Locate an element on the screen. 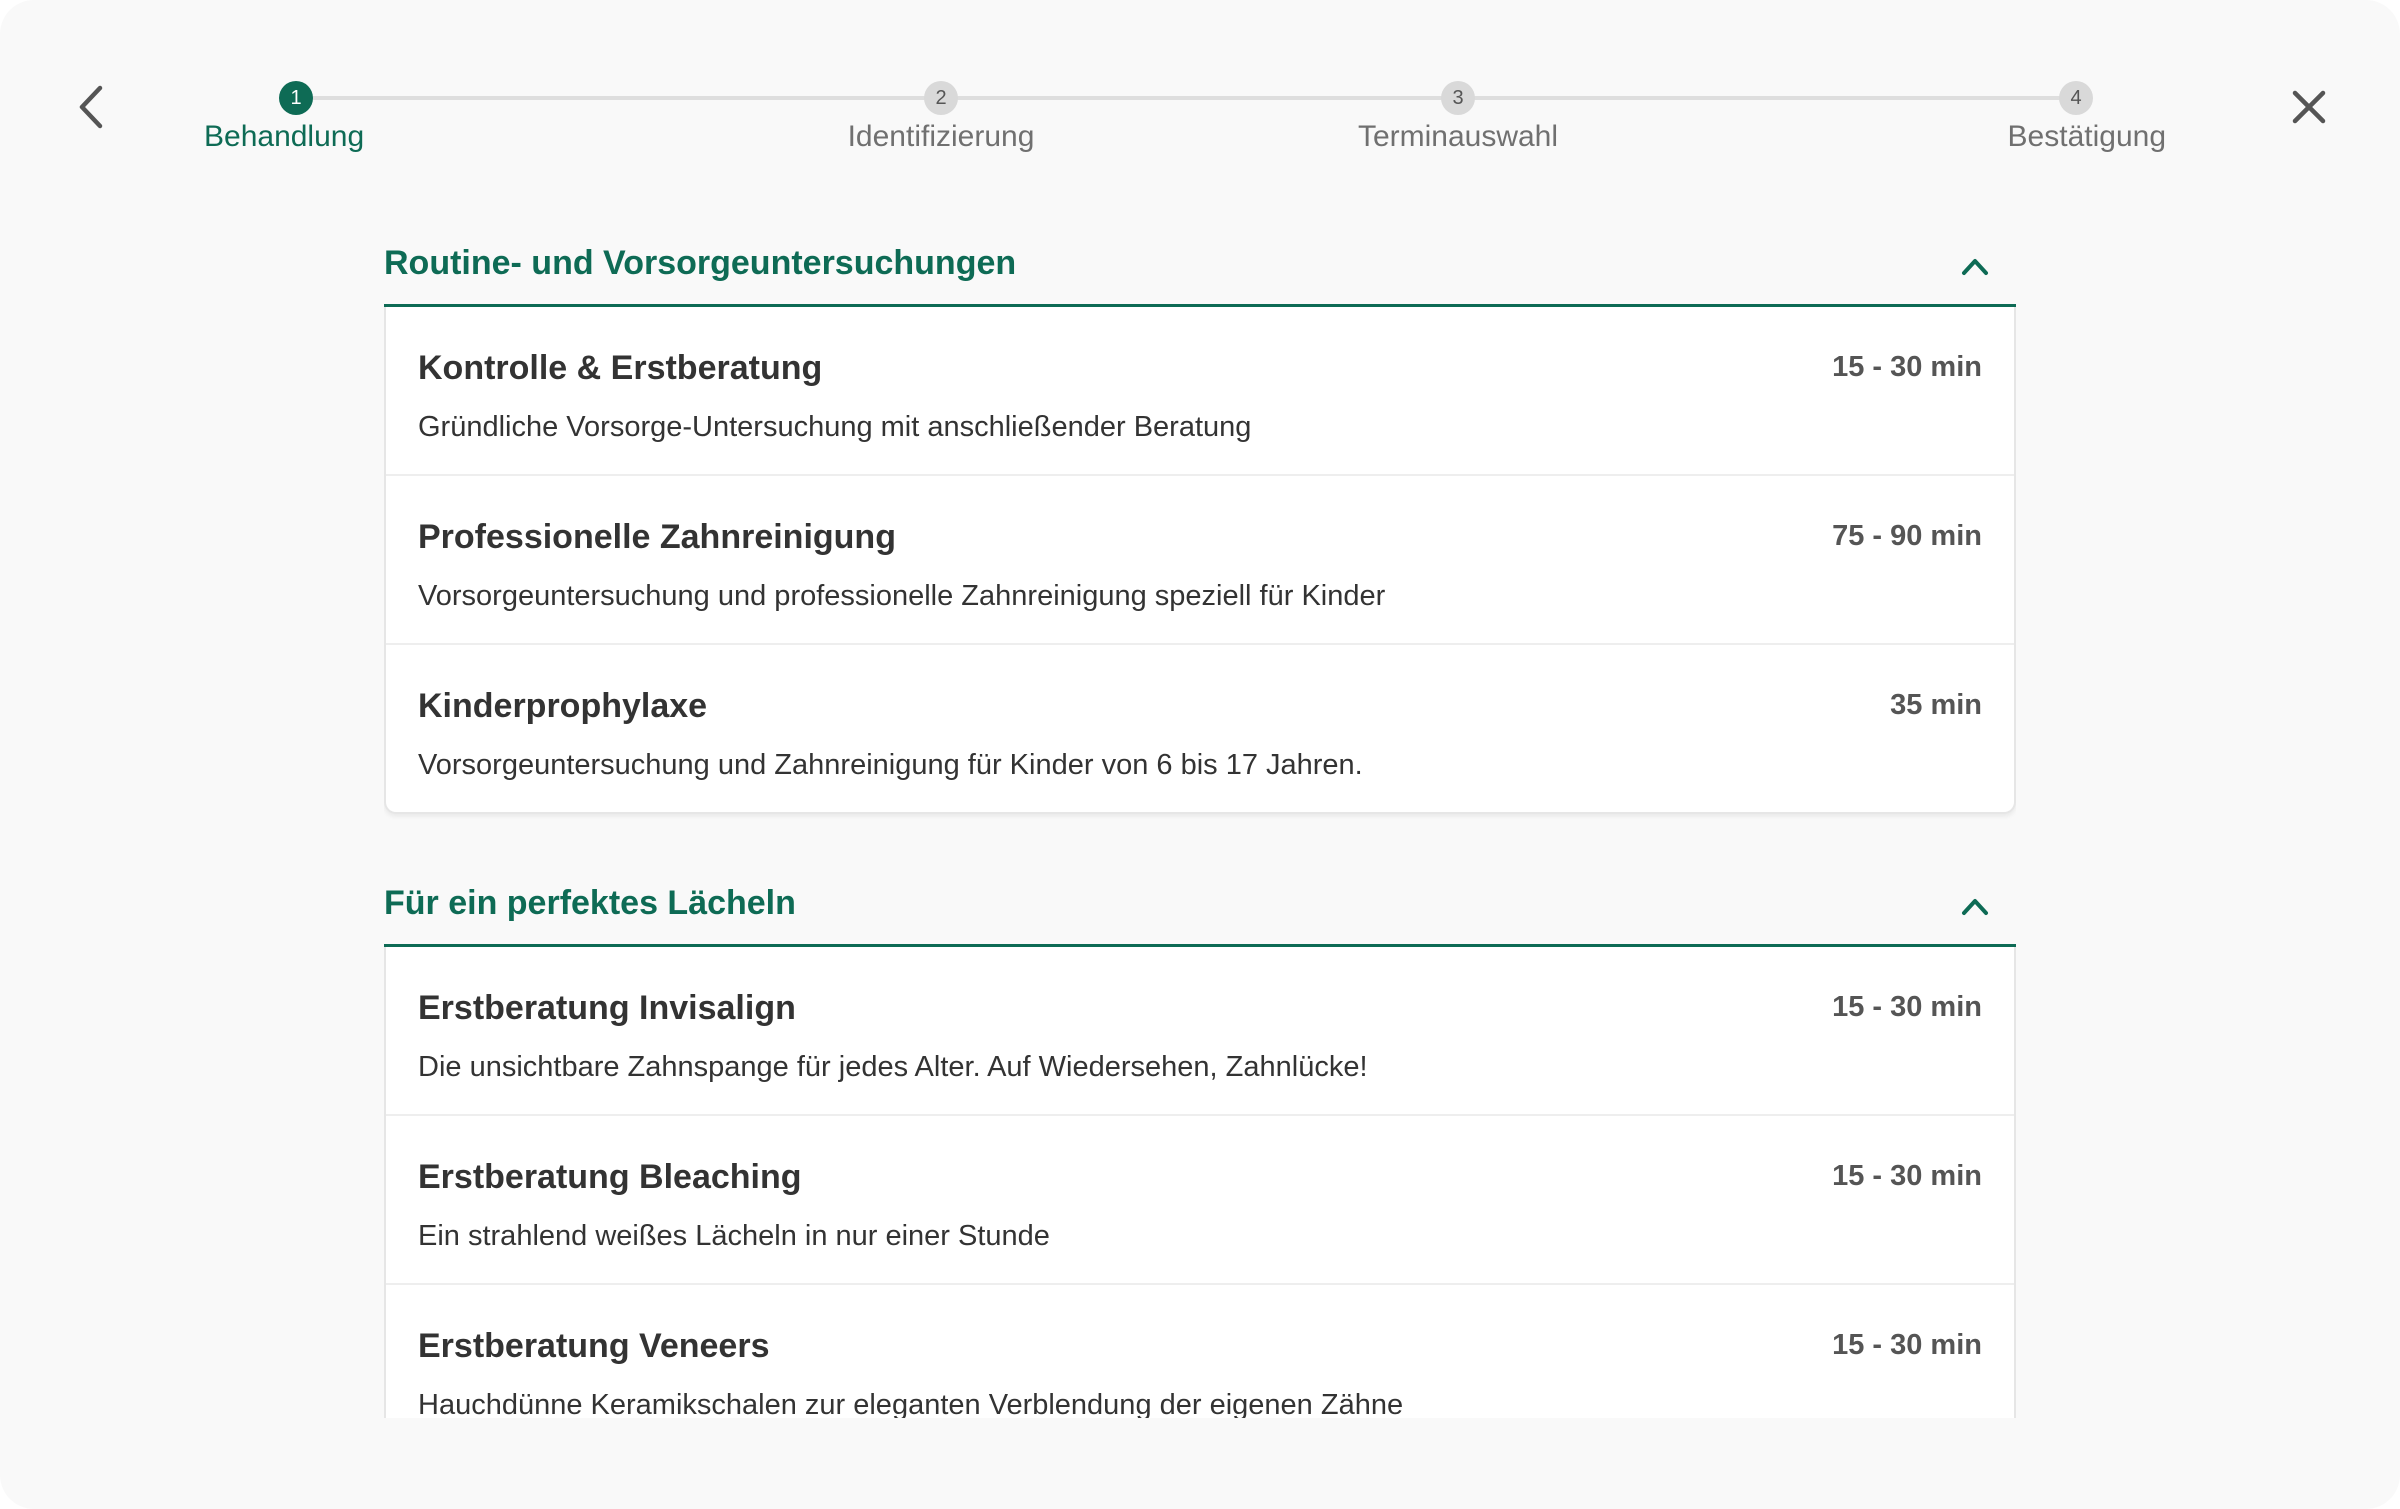  treatment-title: Professionelle Zahnreinigung is located at coordinates (657, 537).